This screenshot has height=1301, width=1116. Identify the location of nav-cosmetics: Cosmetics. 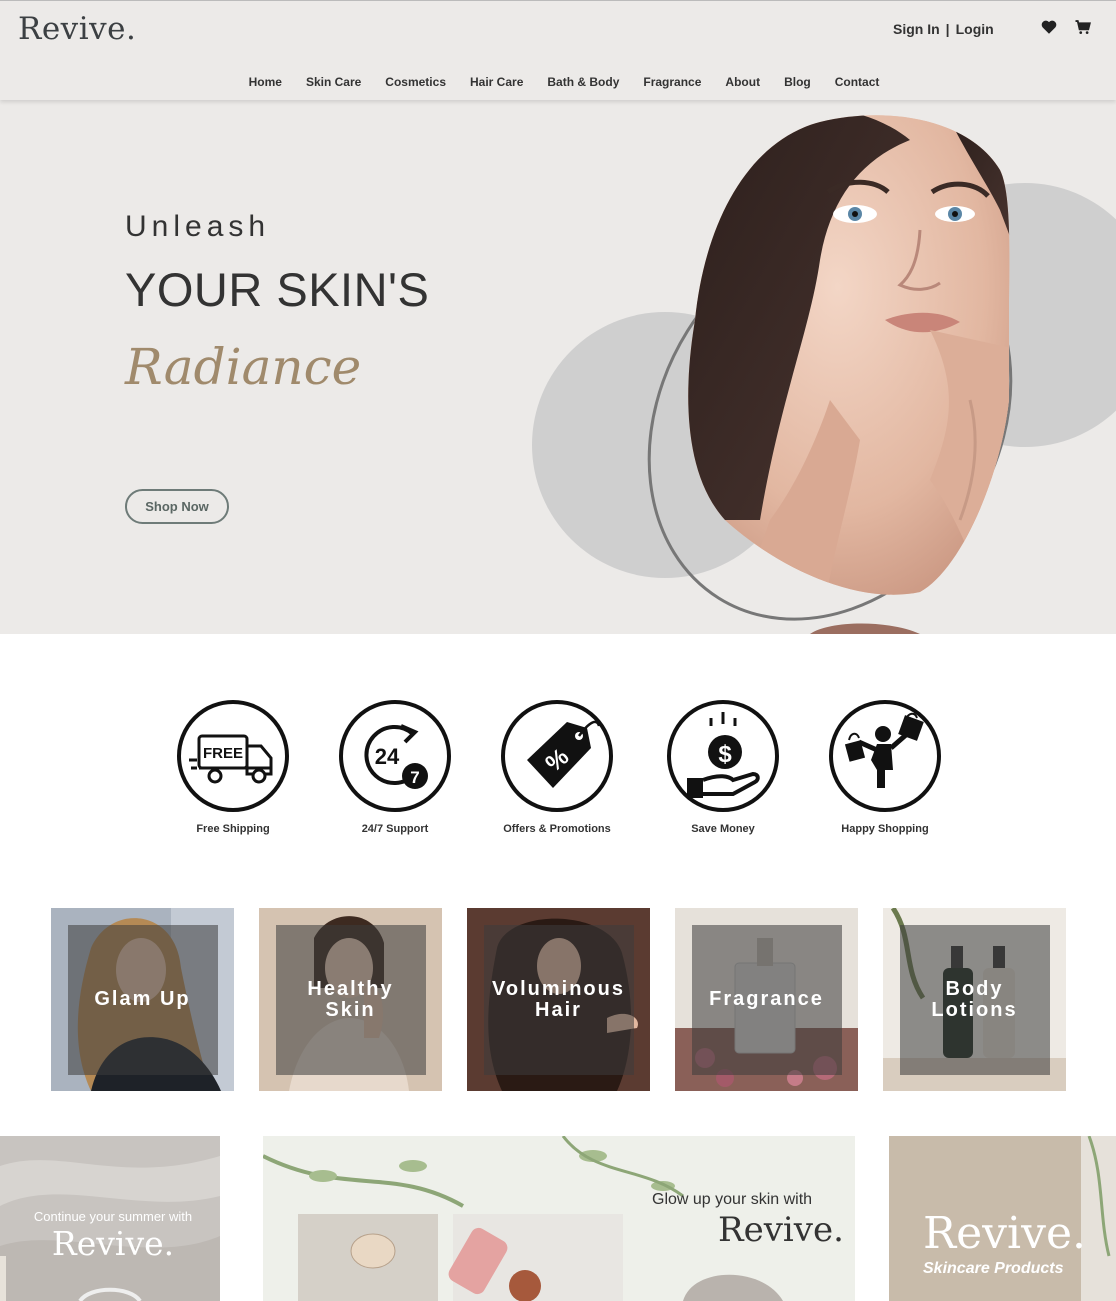
(415, 82).